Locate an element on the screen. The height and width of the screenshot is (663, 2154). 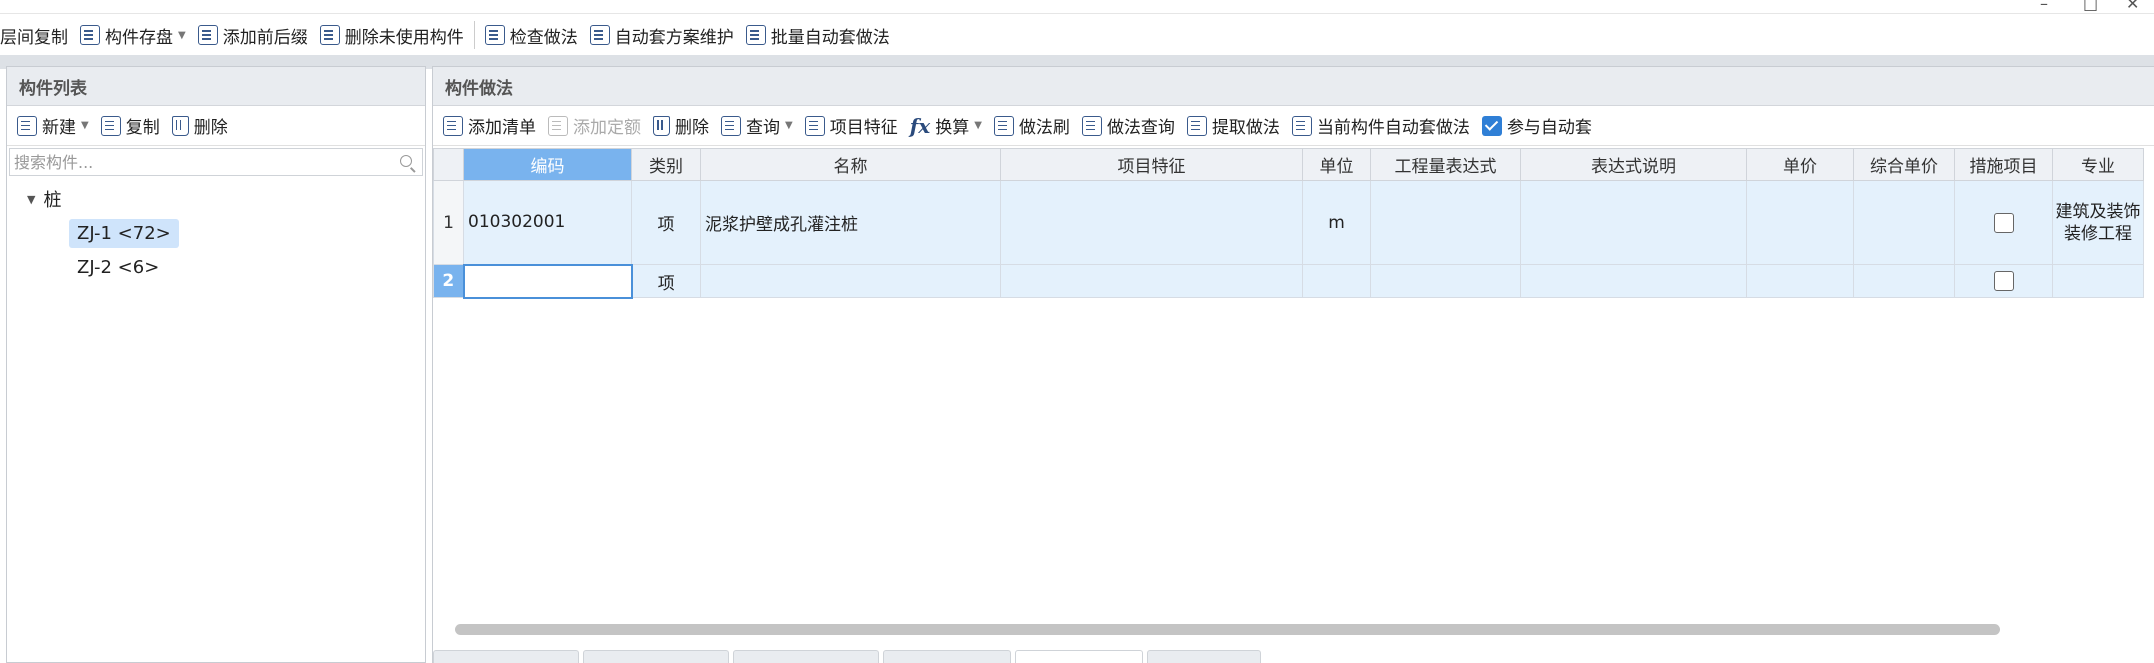
cell-name is located at coordinates (850, 281).